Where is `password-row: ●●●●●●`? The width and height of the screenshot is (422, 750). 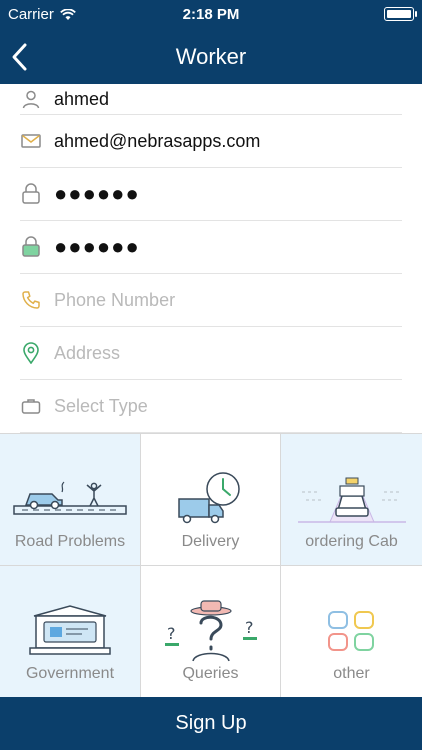
password-row: ●●●●●● is located at coordinates (211, 194).